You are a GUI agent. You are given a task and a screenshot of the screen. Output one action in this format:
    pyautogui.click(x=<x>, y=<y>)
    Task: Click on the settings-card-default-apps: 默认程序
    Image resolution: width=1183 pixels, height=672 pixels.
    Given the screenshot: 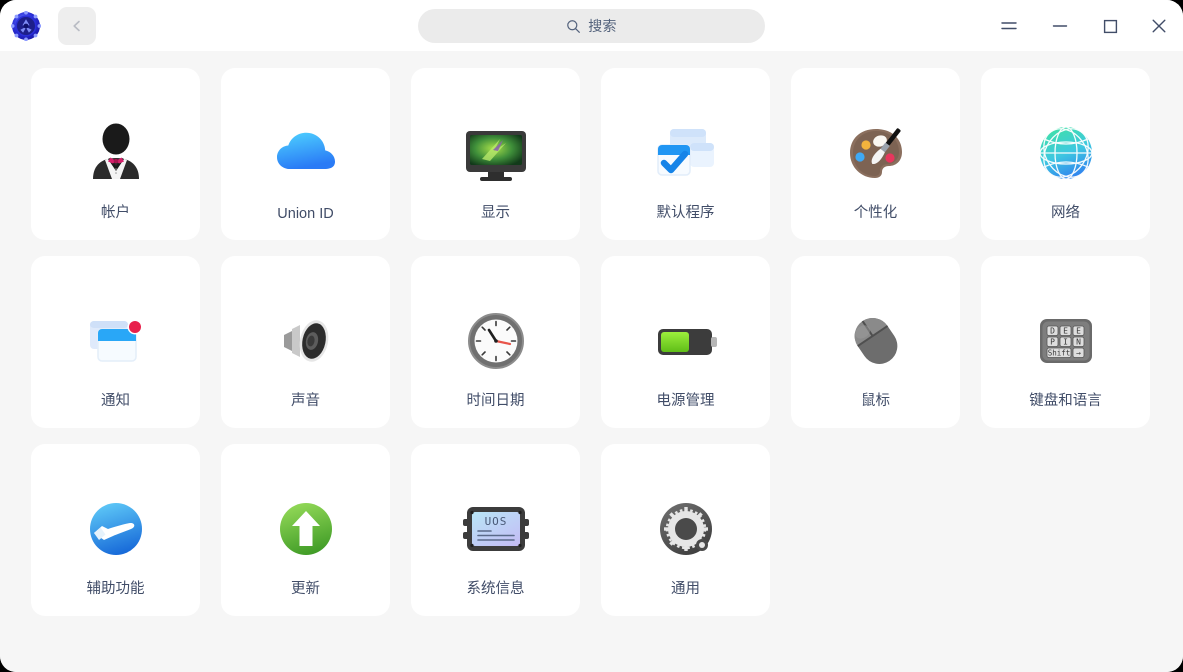 What is the action you would take?
    pyautogui.click(x=685, y=154)
    